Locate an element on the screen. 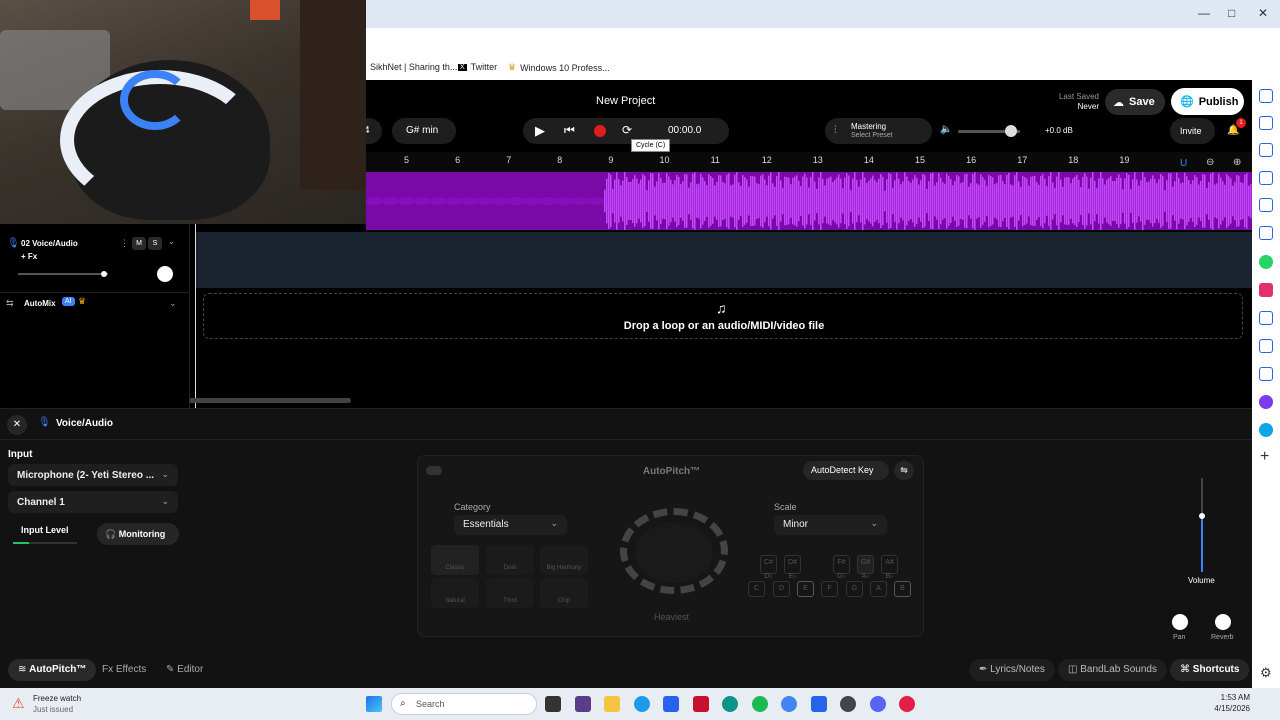  chart-icon is located at coordinates (1266, 318).